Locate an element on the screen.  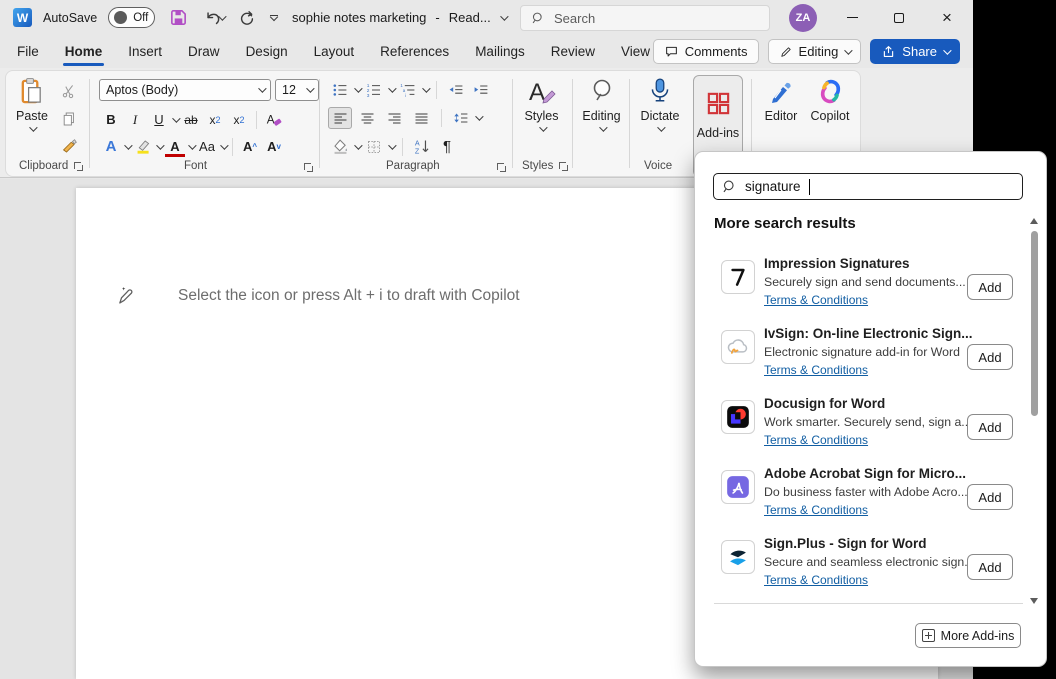
copy-button is located at coordinates (69, 118).